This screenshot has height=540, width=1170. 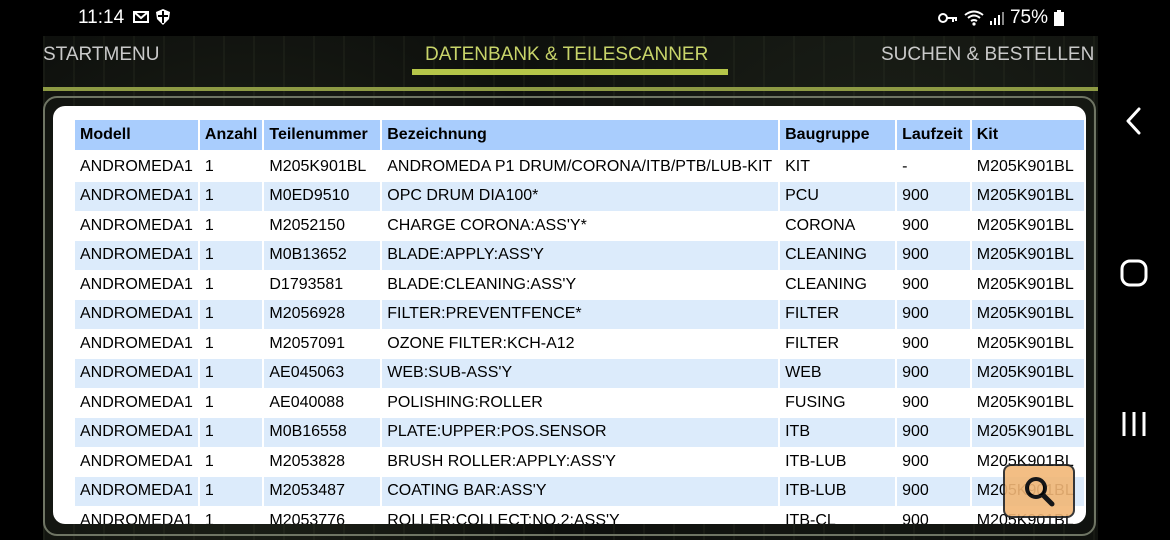 What do you see at coordinates (101, 55) in the screenshot?
I see `tab-startmenu: STARTMENU` at bounding box center [101, 55].